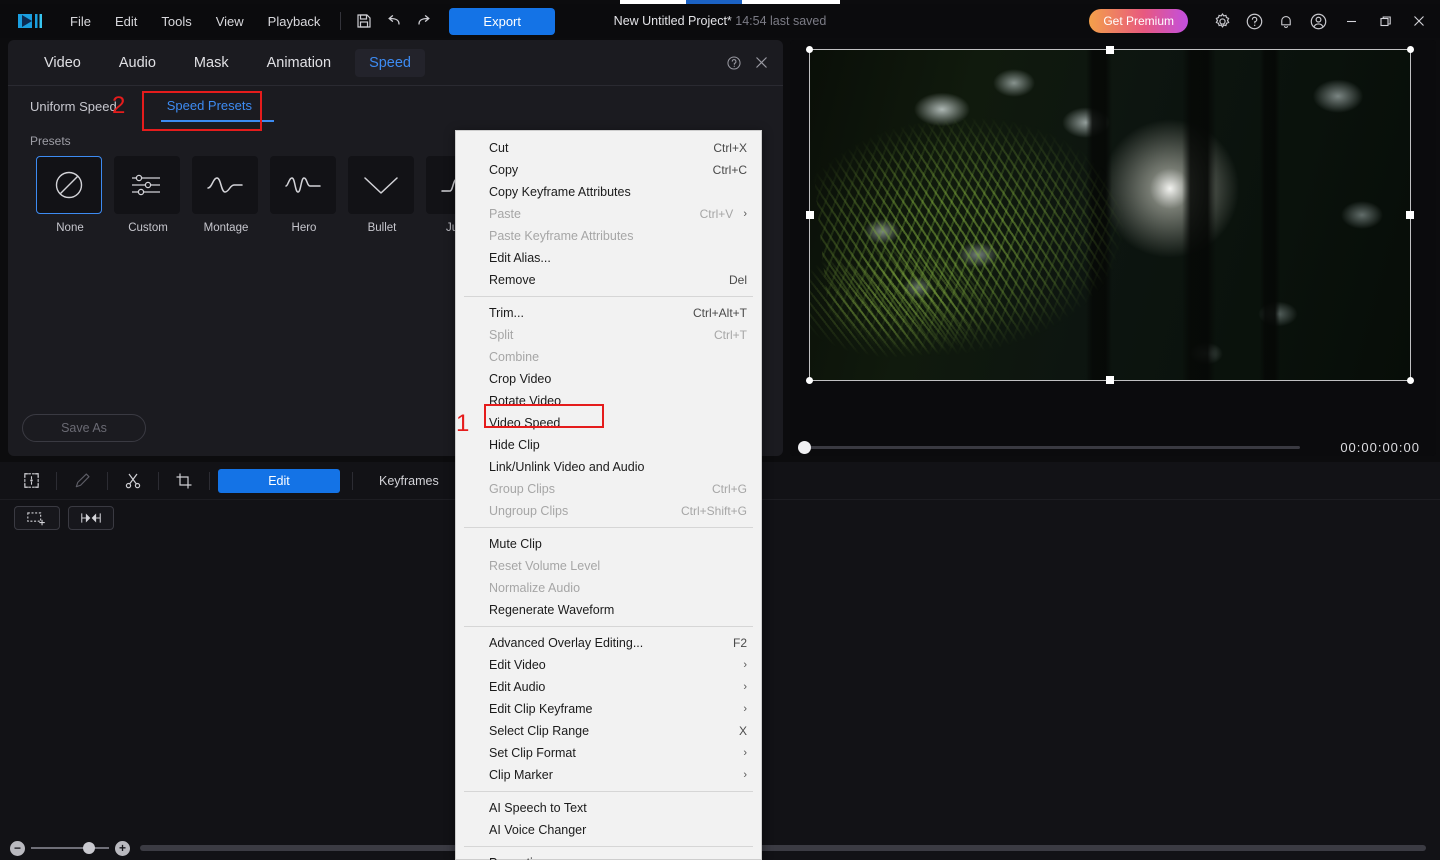 The image size is (1440, 860). What do you see at coordinates (133, 481) in the screenshot?
I see `cut-icon` at bounding box center [133, 481].